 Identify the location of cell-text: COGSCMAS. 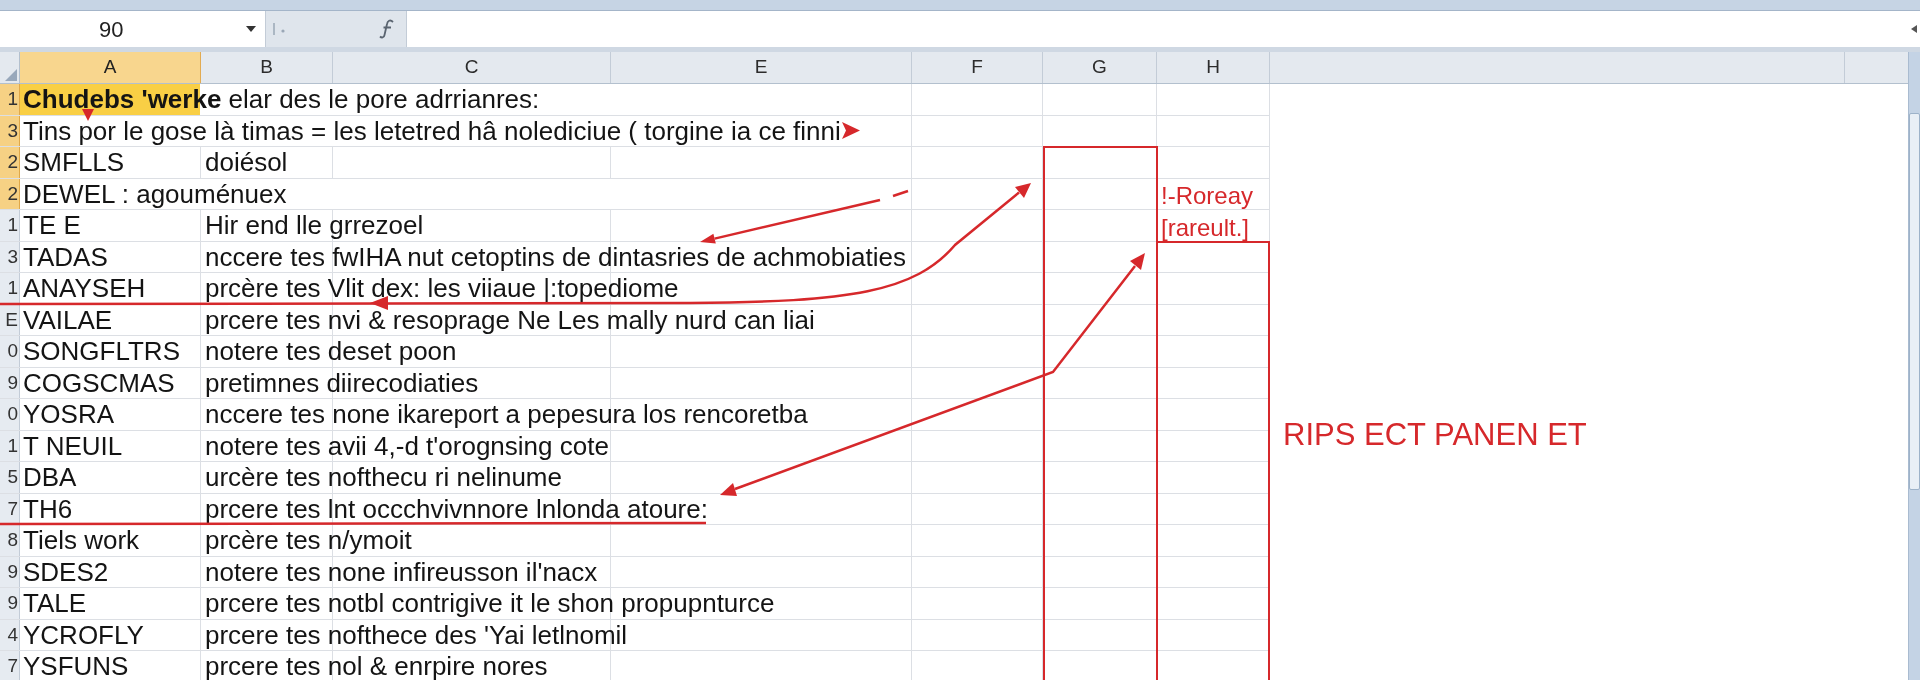
(98, 382).